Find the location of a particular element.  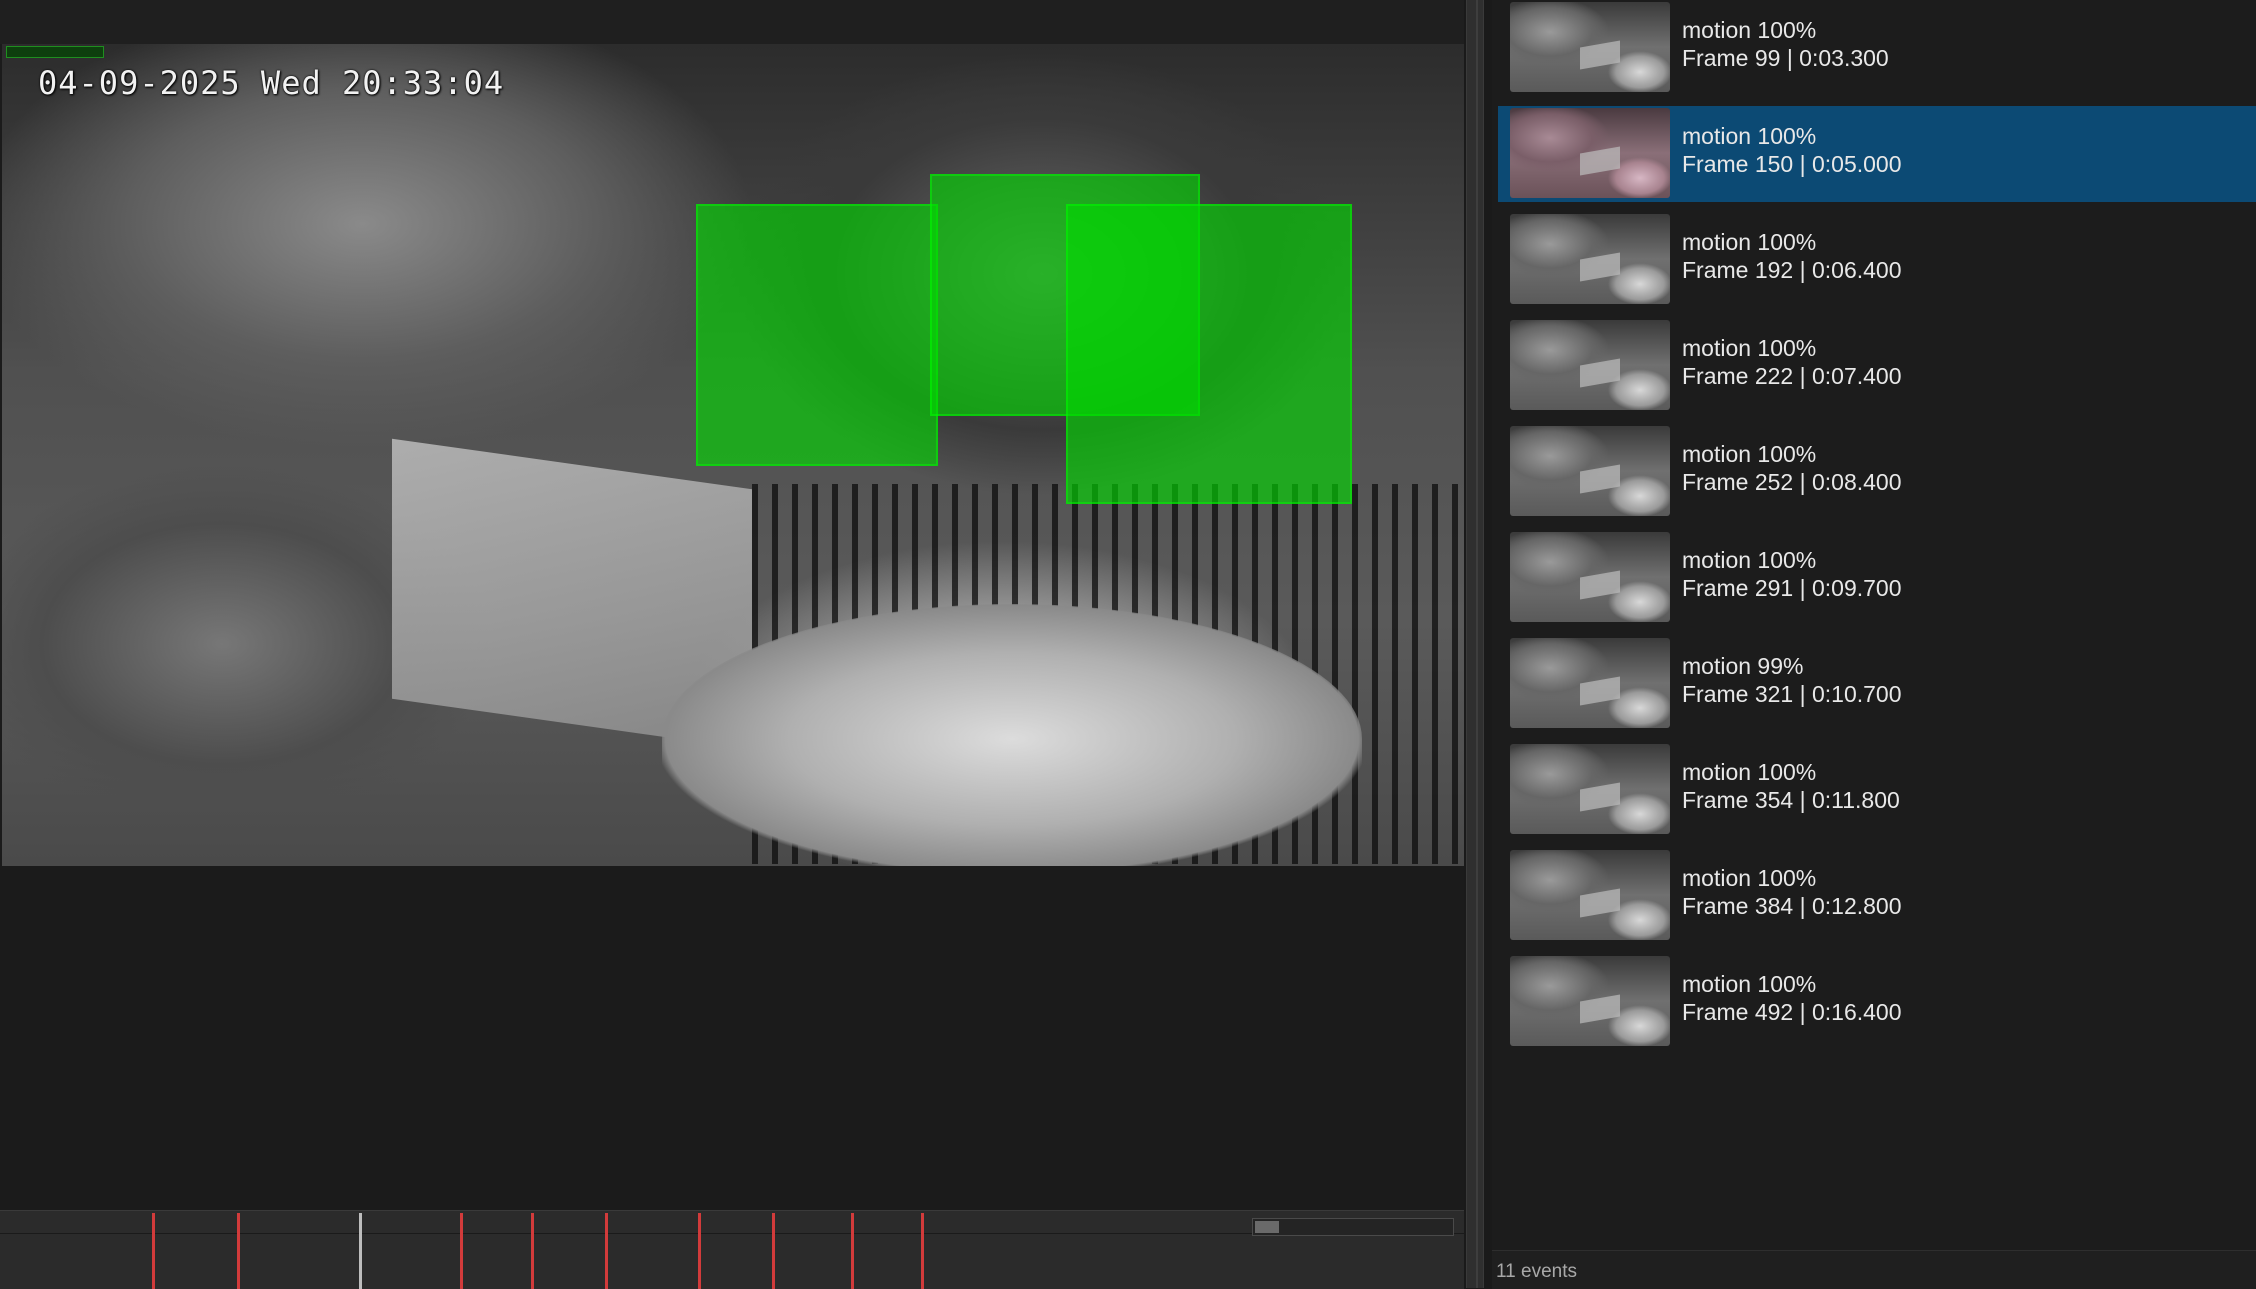

event-text: motion 100% Frame 222 | 0:07.400 is located at coordinates (1792, 362).